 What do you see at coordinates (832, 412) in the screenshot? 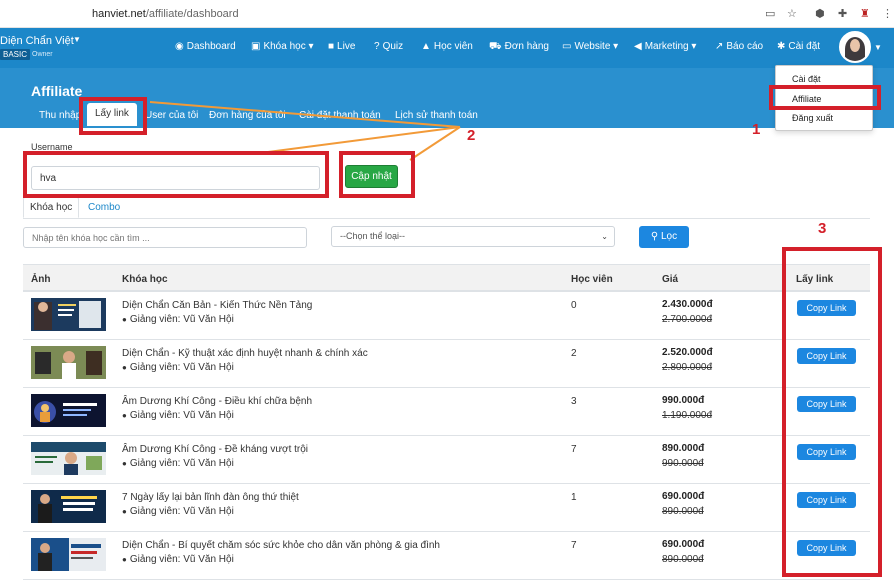
I see `annotation-box-copy-link-column` at bounding box center [832, 412].